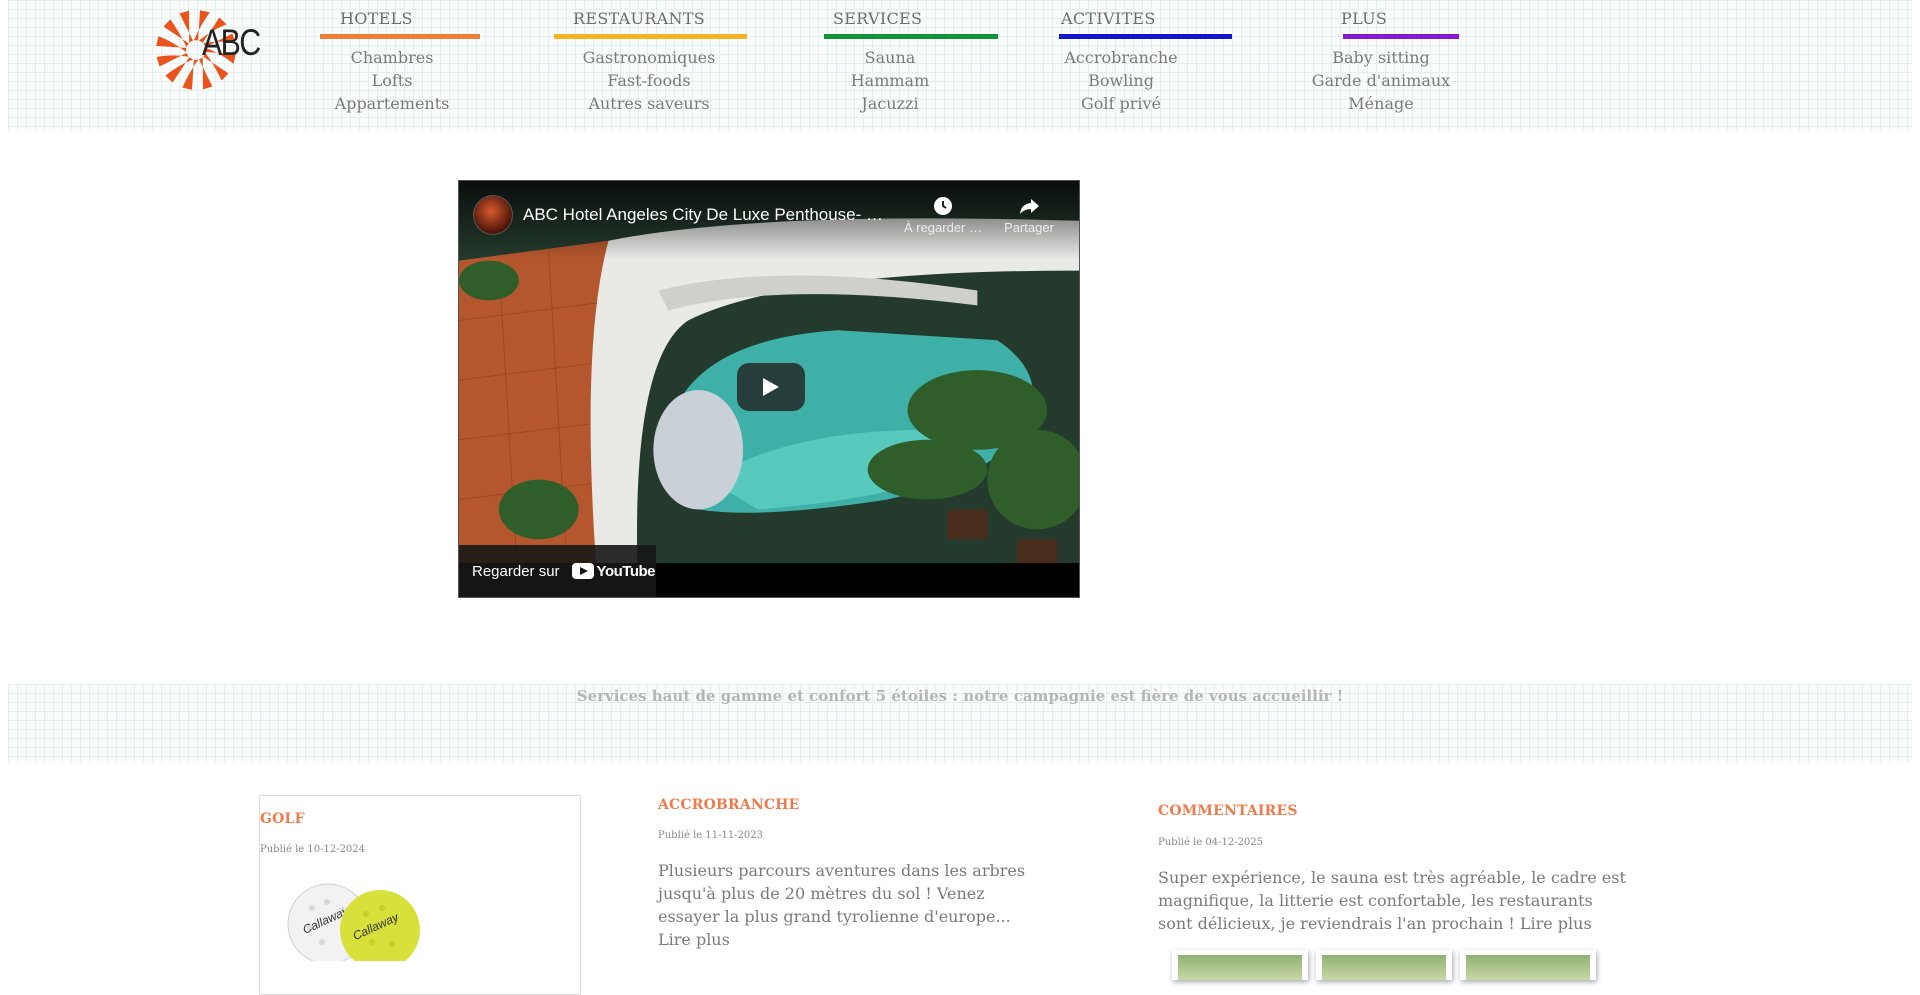 The image size is (1920, 995). I want to click on golf-post-title: GOLF, so click(282, 819).